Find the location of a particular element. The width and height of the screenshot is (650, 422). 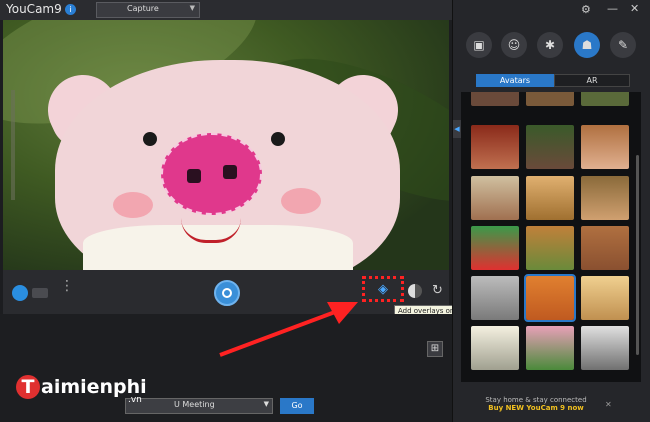

meeting-app-select: U Meeting ▼ is located at coordinates (199, 406).